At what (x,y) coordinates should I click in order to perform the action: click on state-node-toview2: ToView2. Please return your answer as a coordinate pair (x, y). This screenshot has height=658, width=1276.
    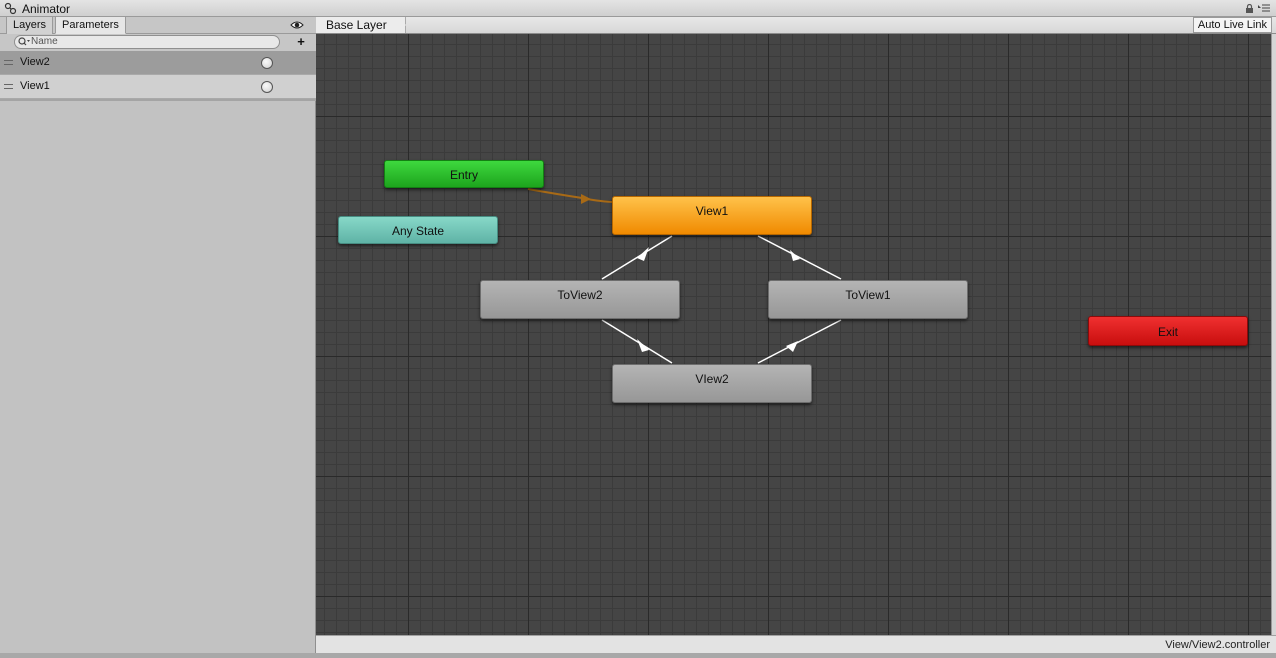
    Looking at the image, I should click on (580, 299).